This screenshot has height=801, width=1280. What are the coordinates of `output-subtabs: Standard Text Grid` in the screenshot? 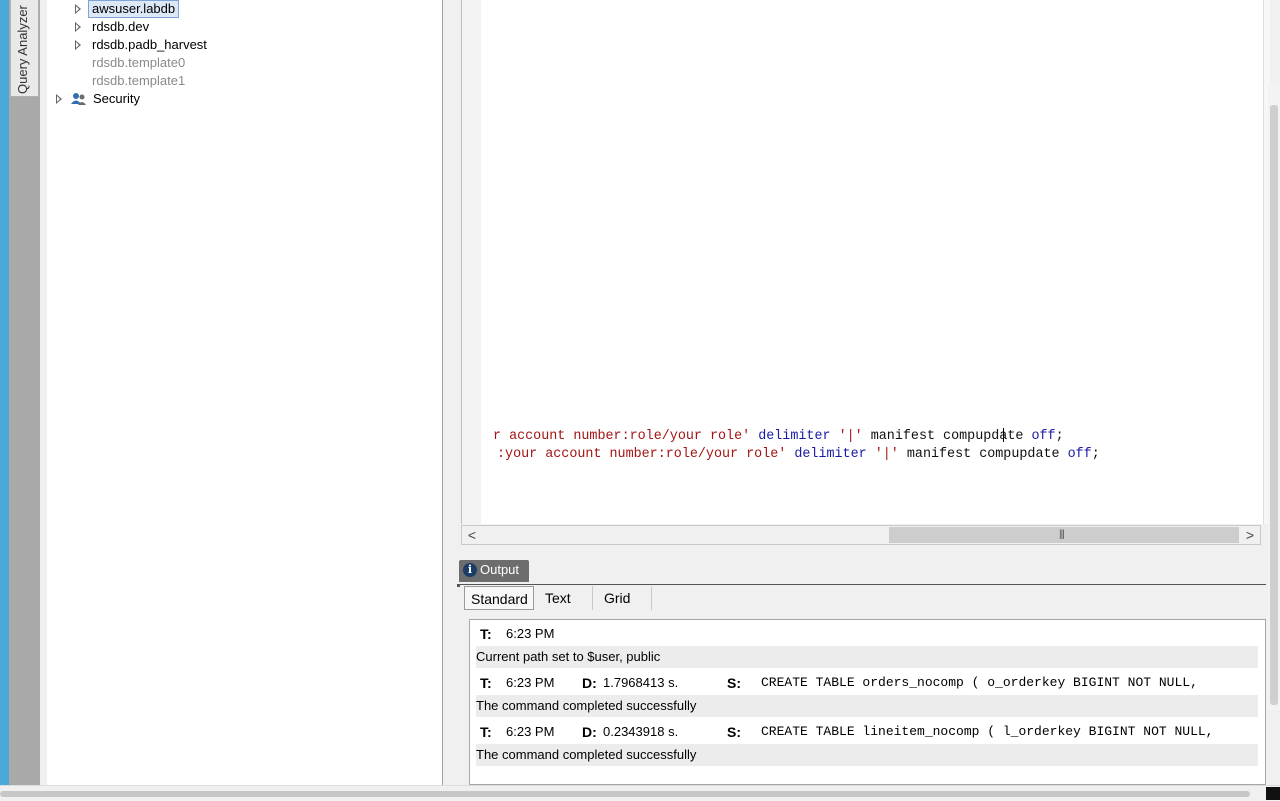 It's located at (863, 598).